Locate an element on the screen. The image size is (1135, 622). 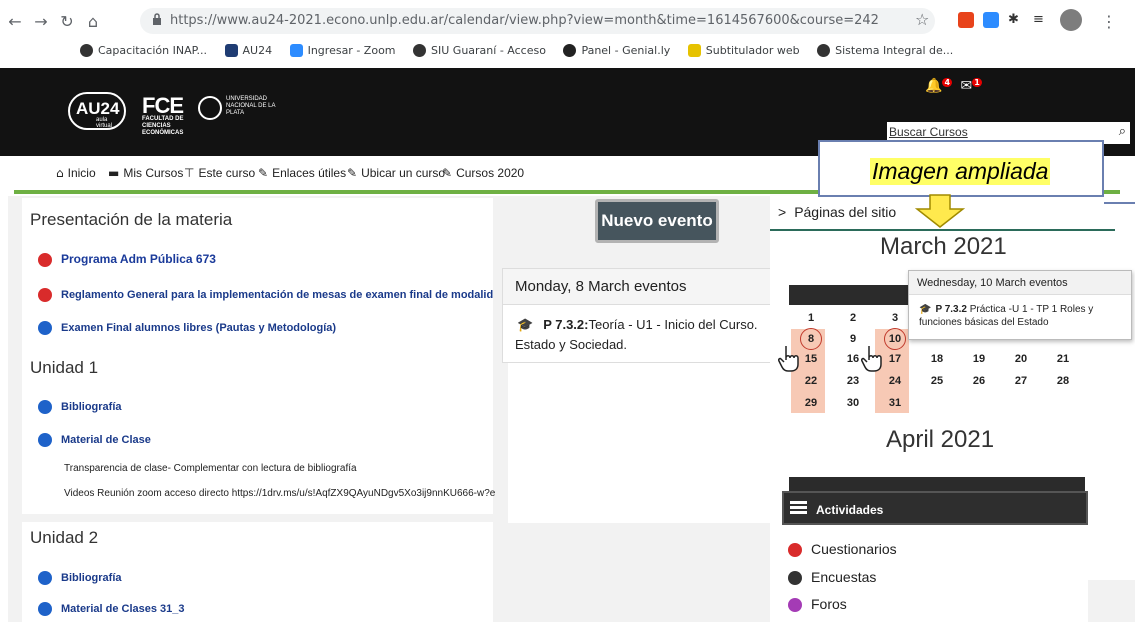
menu-item-enlaces-utiles: ✎ Enlaces útiles is located at coordinates (302, 173).